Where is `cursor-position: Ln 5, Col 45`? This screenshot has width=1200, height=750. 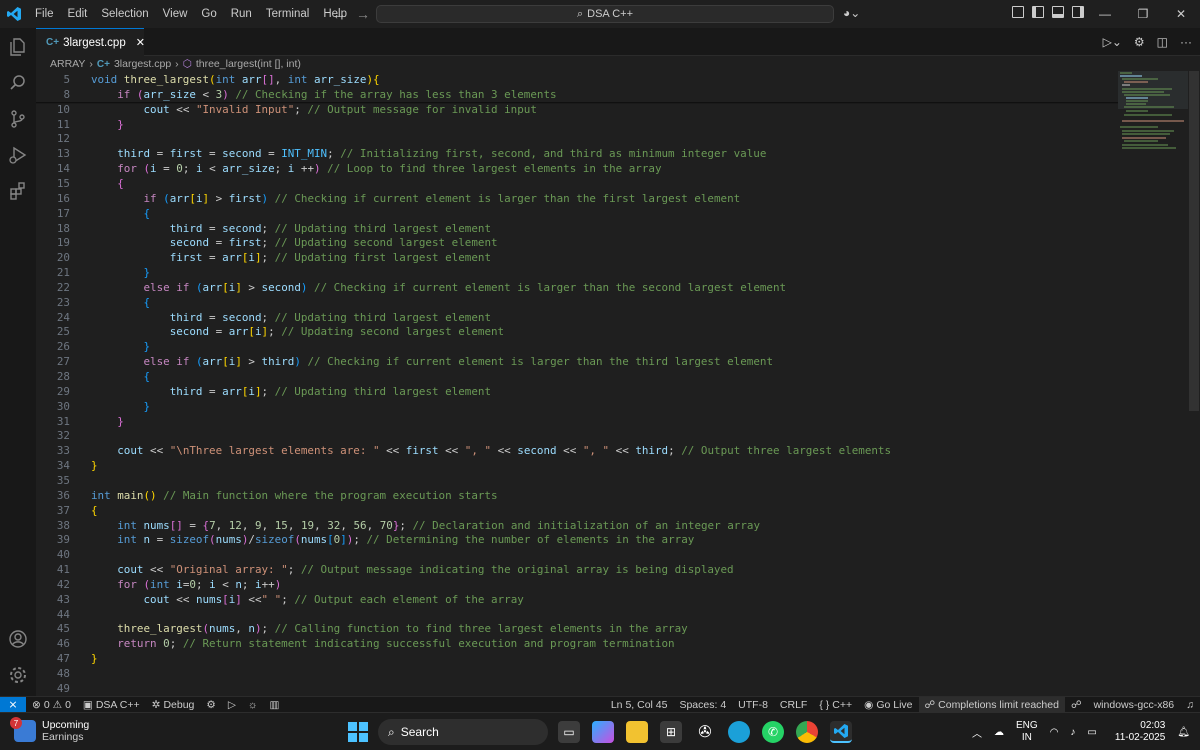
cursor-position: Ln 5, Col 45 is located at coordinates (639, 705).